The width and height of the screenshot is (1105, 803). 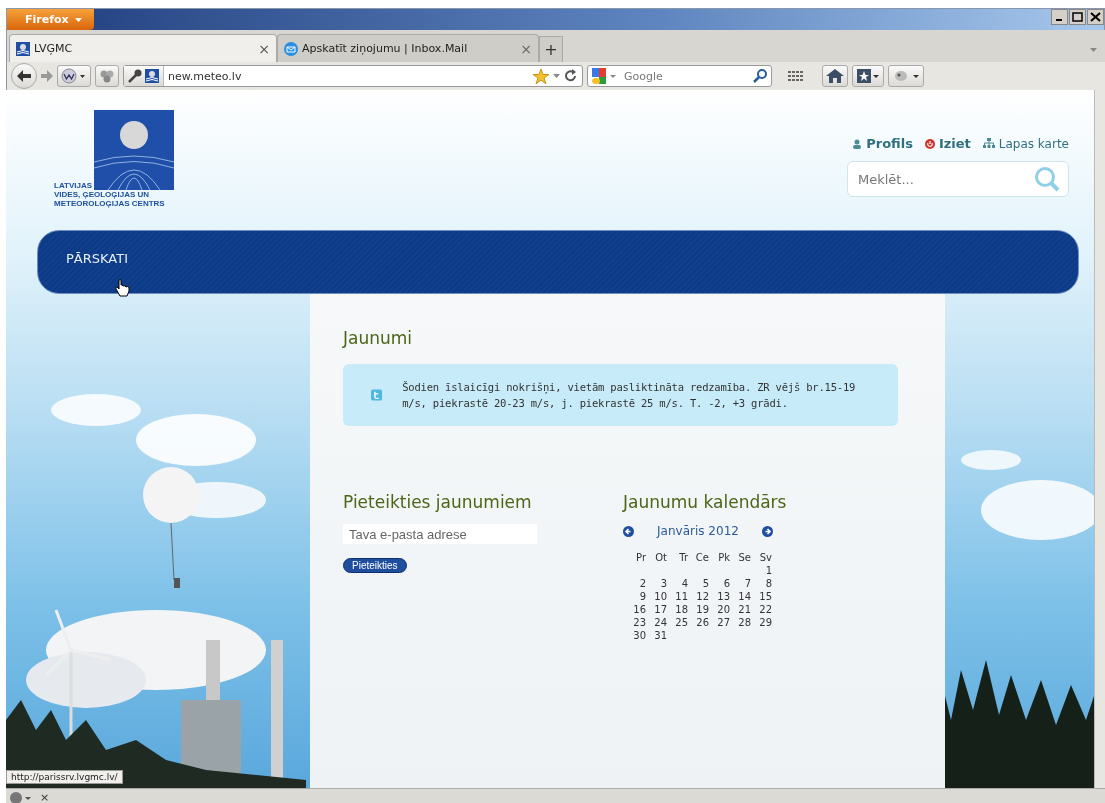 I want to click on calendar-day: 12, so click(x=702, y=596).